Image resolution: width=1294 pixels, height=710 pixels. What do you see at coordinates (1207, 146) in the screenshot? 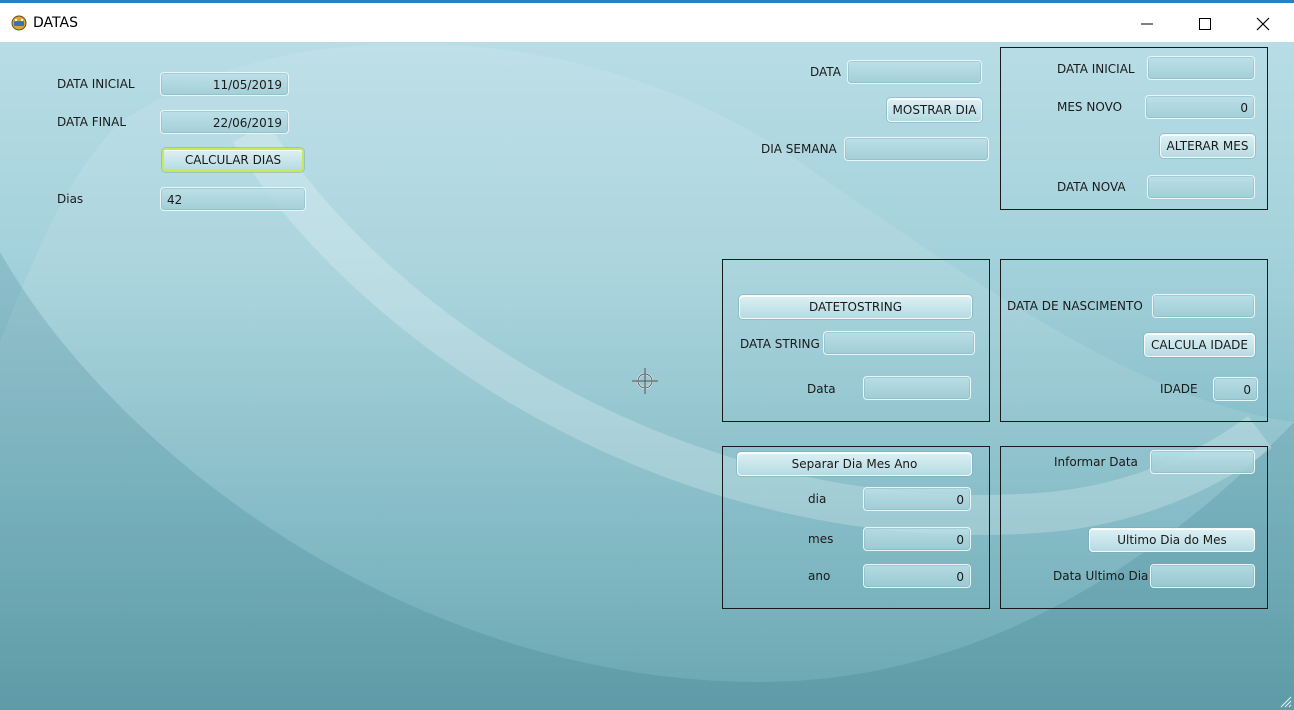
I see `alterar-mes-button: ALTERAR MES` at bounding box center [1207, 146].